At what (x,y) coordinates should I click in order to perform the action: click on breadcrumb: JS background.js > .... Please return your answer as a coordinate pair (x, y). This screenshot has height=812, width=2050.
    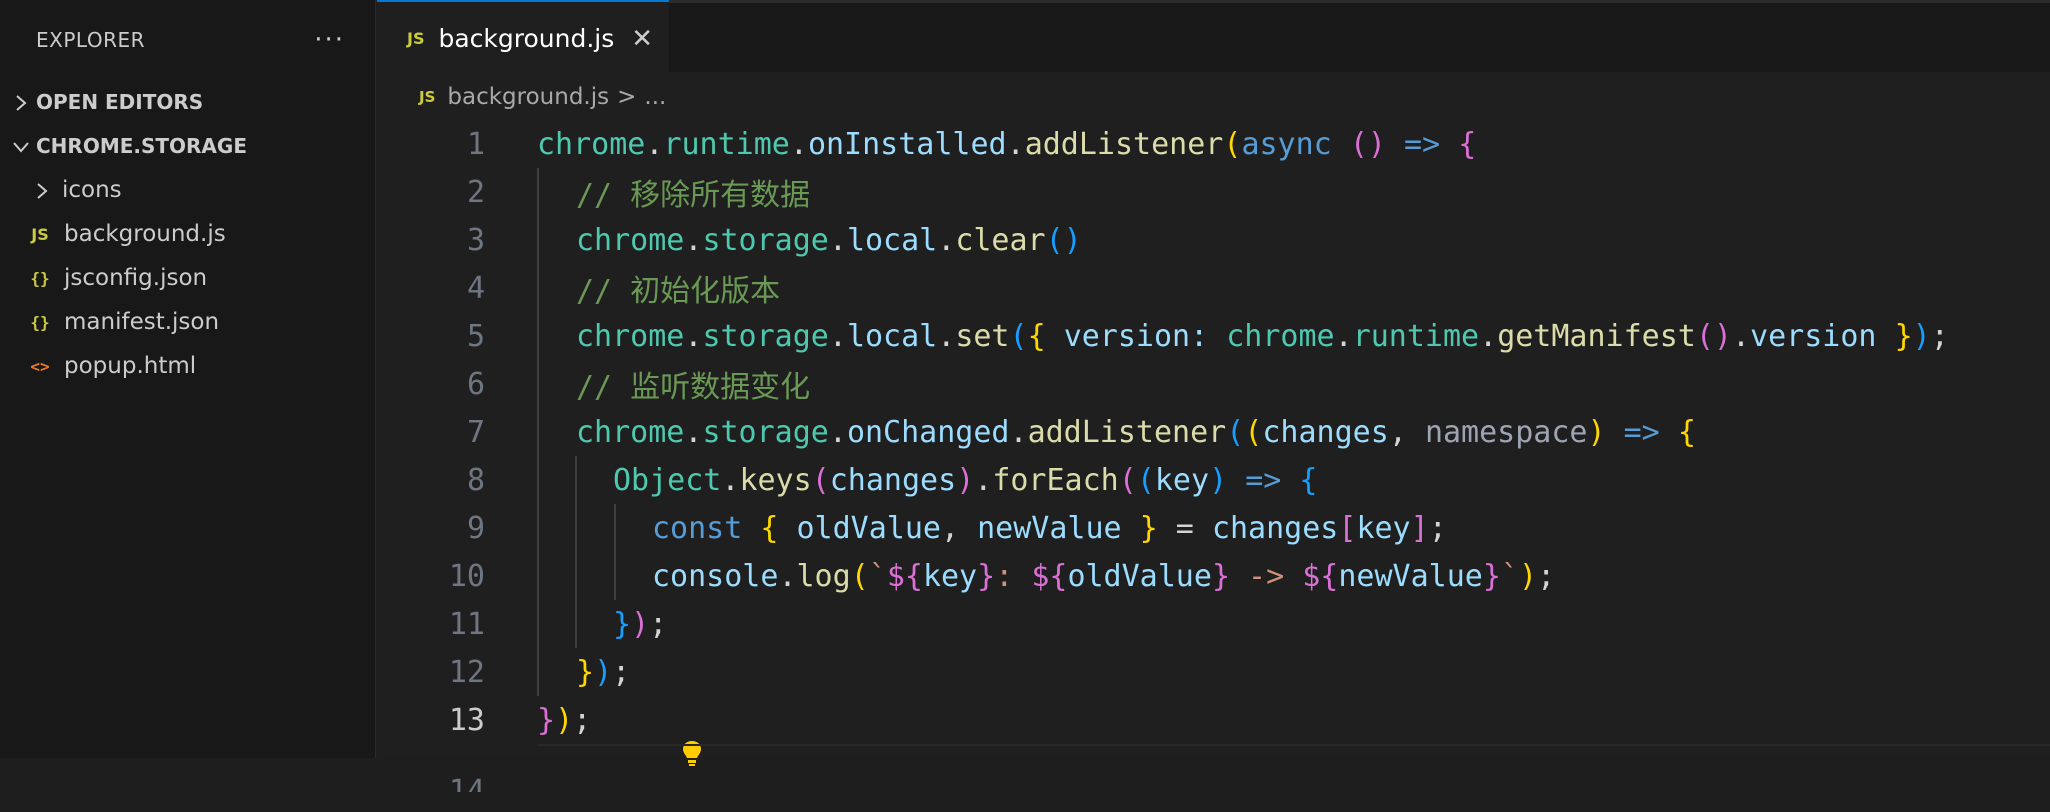
    Looking at the image, I should click on (1213, 97).